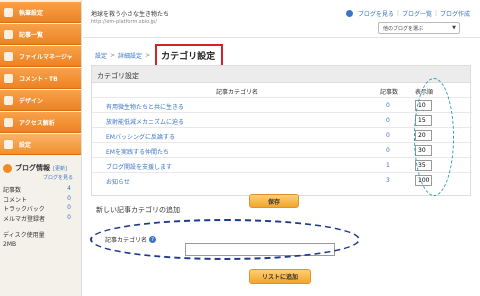  Describe the element at coordinates (282, 179) in the screenshot. I see `table-row: お知らせ 3` at that location.